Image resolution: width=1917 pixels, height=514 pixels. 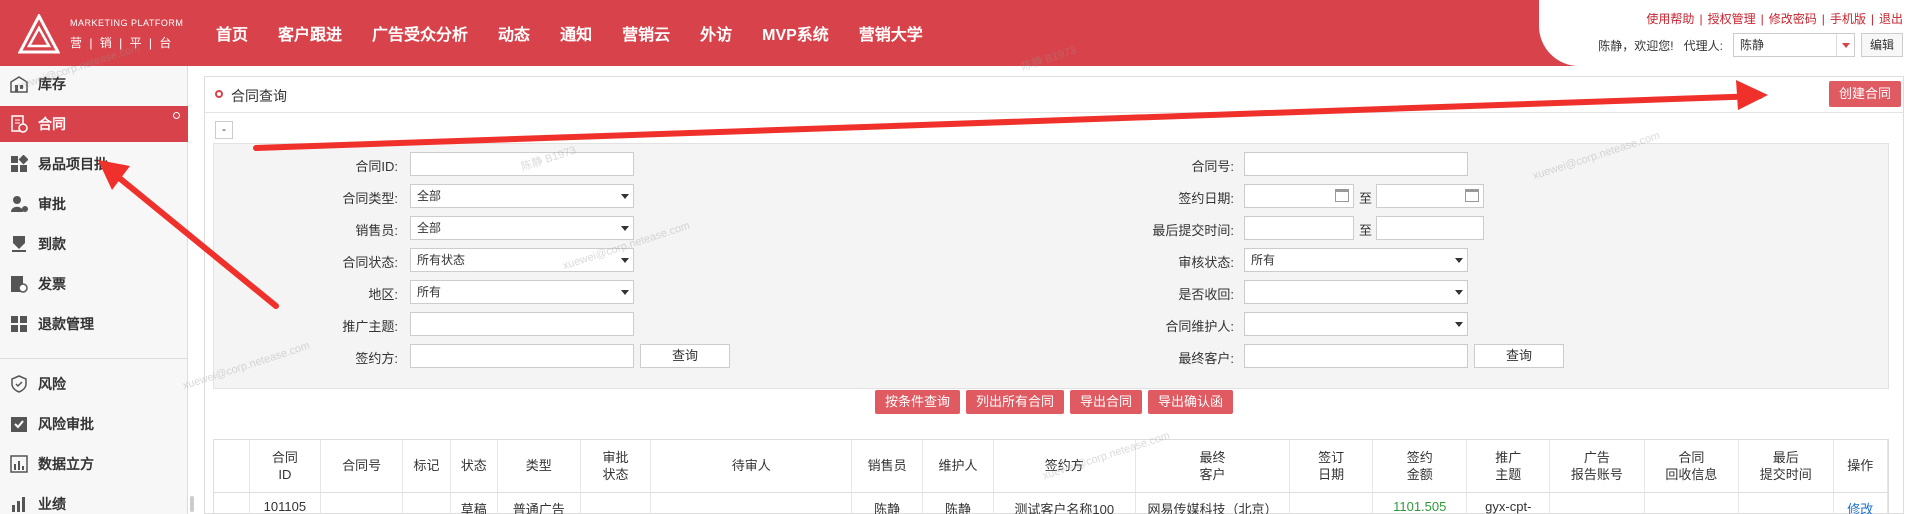 What do you see at coordinates (514, 33) in the screenshot?
I see `nav-dynamics: 动态` at bounding box center [514, 33].